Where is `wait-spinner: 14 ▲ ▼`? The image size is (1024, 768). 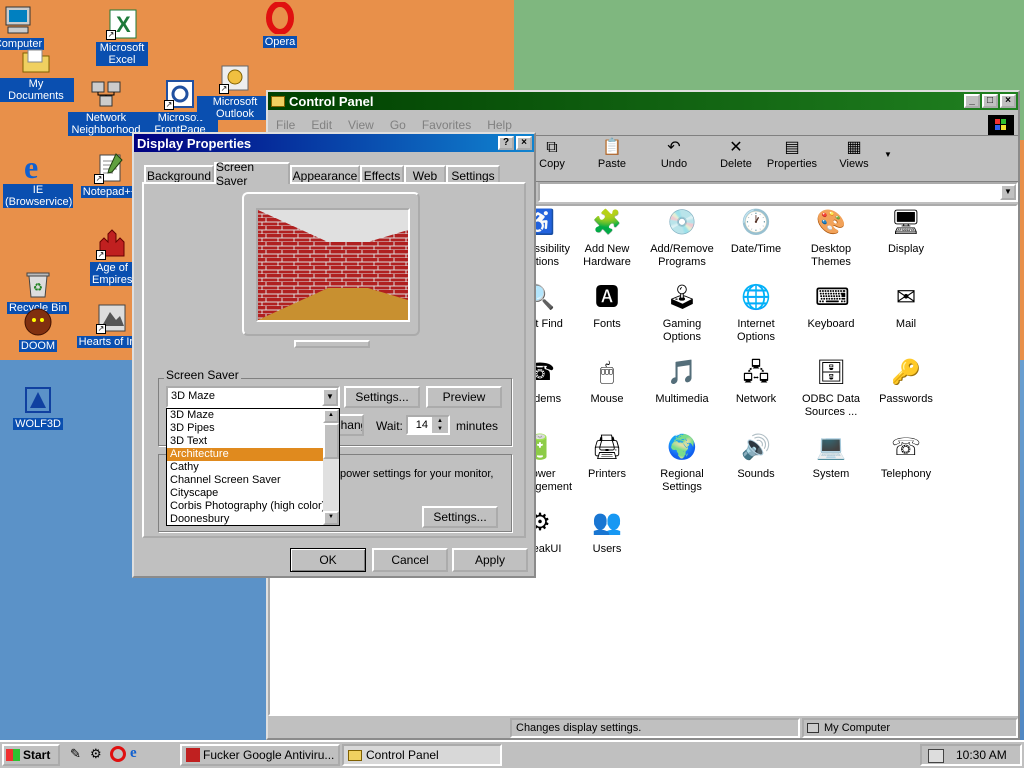 wait-spinner: 14 ▲ ▼ is located at coordinates (428, 425).